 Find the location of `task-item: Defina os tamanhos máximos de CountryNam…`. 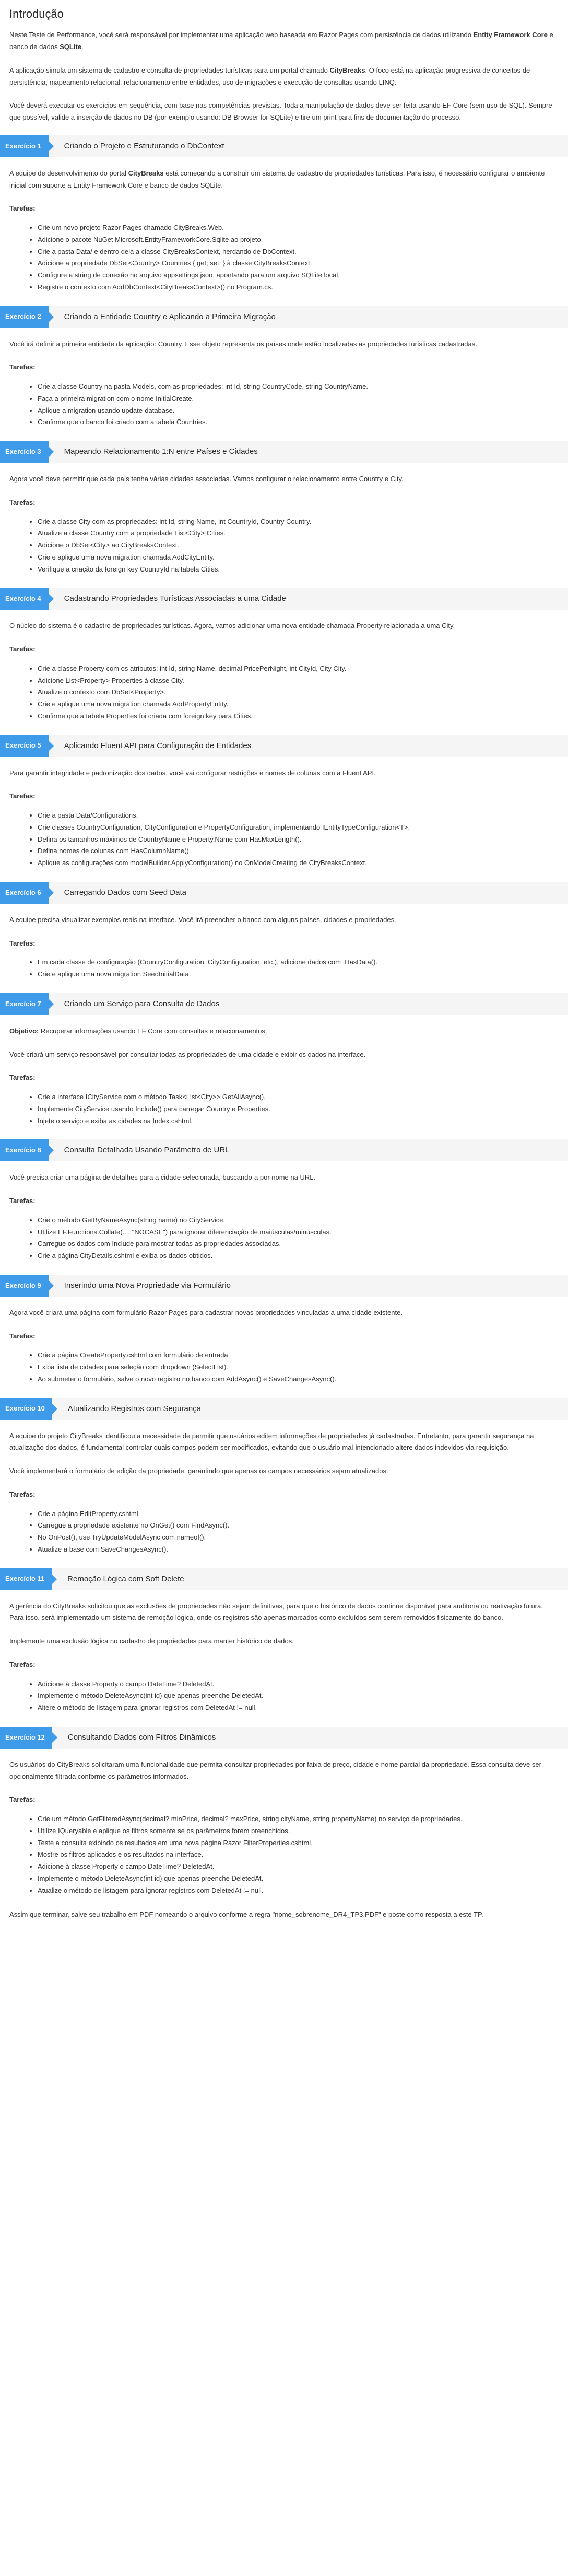

task-item: Defina os tamanhos máximos de CountryNam… is located at coordinates (298, 840).